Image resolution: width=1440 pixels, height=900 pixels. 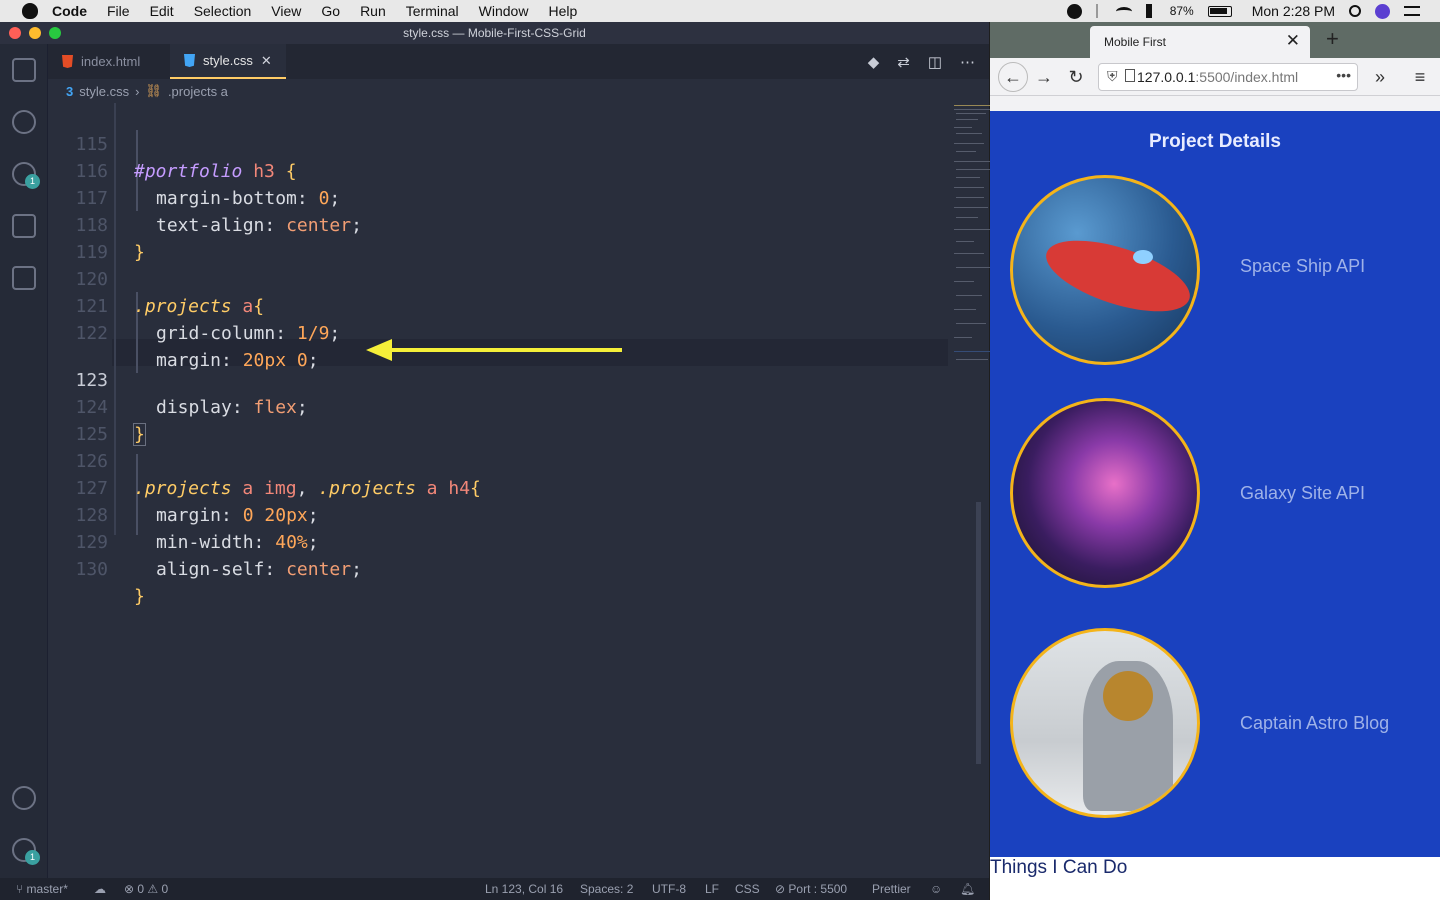 What do you see at coordinates (432, 11) in the screenshot?
I see `menu-terminal: Terminal` at bounding box center [432, 11].